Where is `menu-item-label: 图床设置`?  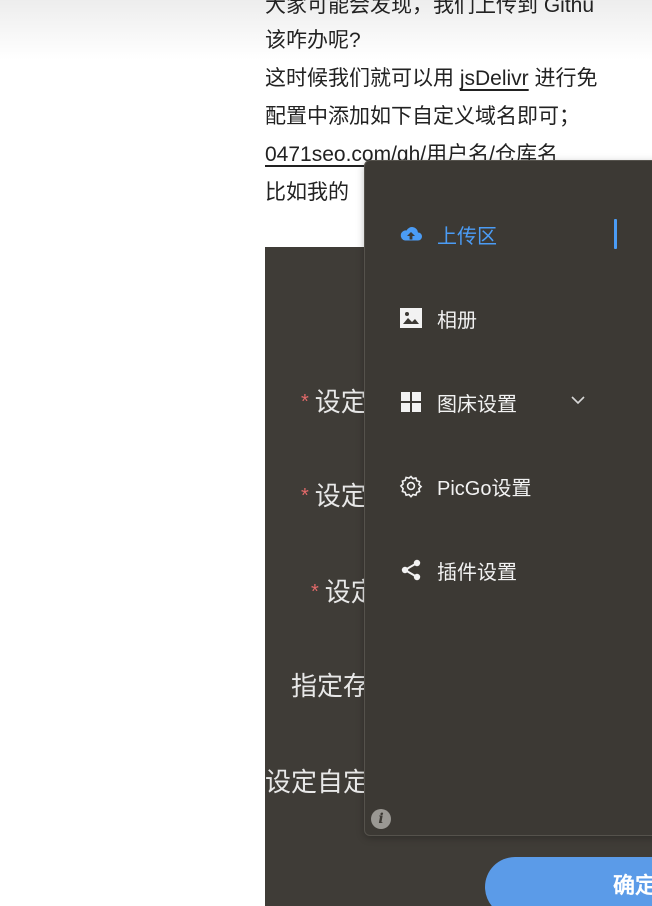
menu-item-label: 图床设置 is located at coordinates (477, 404).